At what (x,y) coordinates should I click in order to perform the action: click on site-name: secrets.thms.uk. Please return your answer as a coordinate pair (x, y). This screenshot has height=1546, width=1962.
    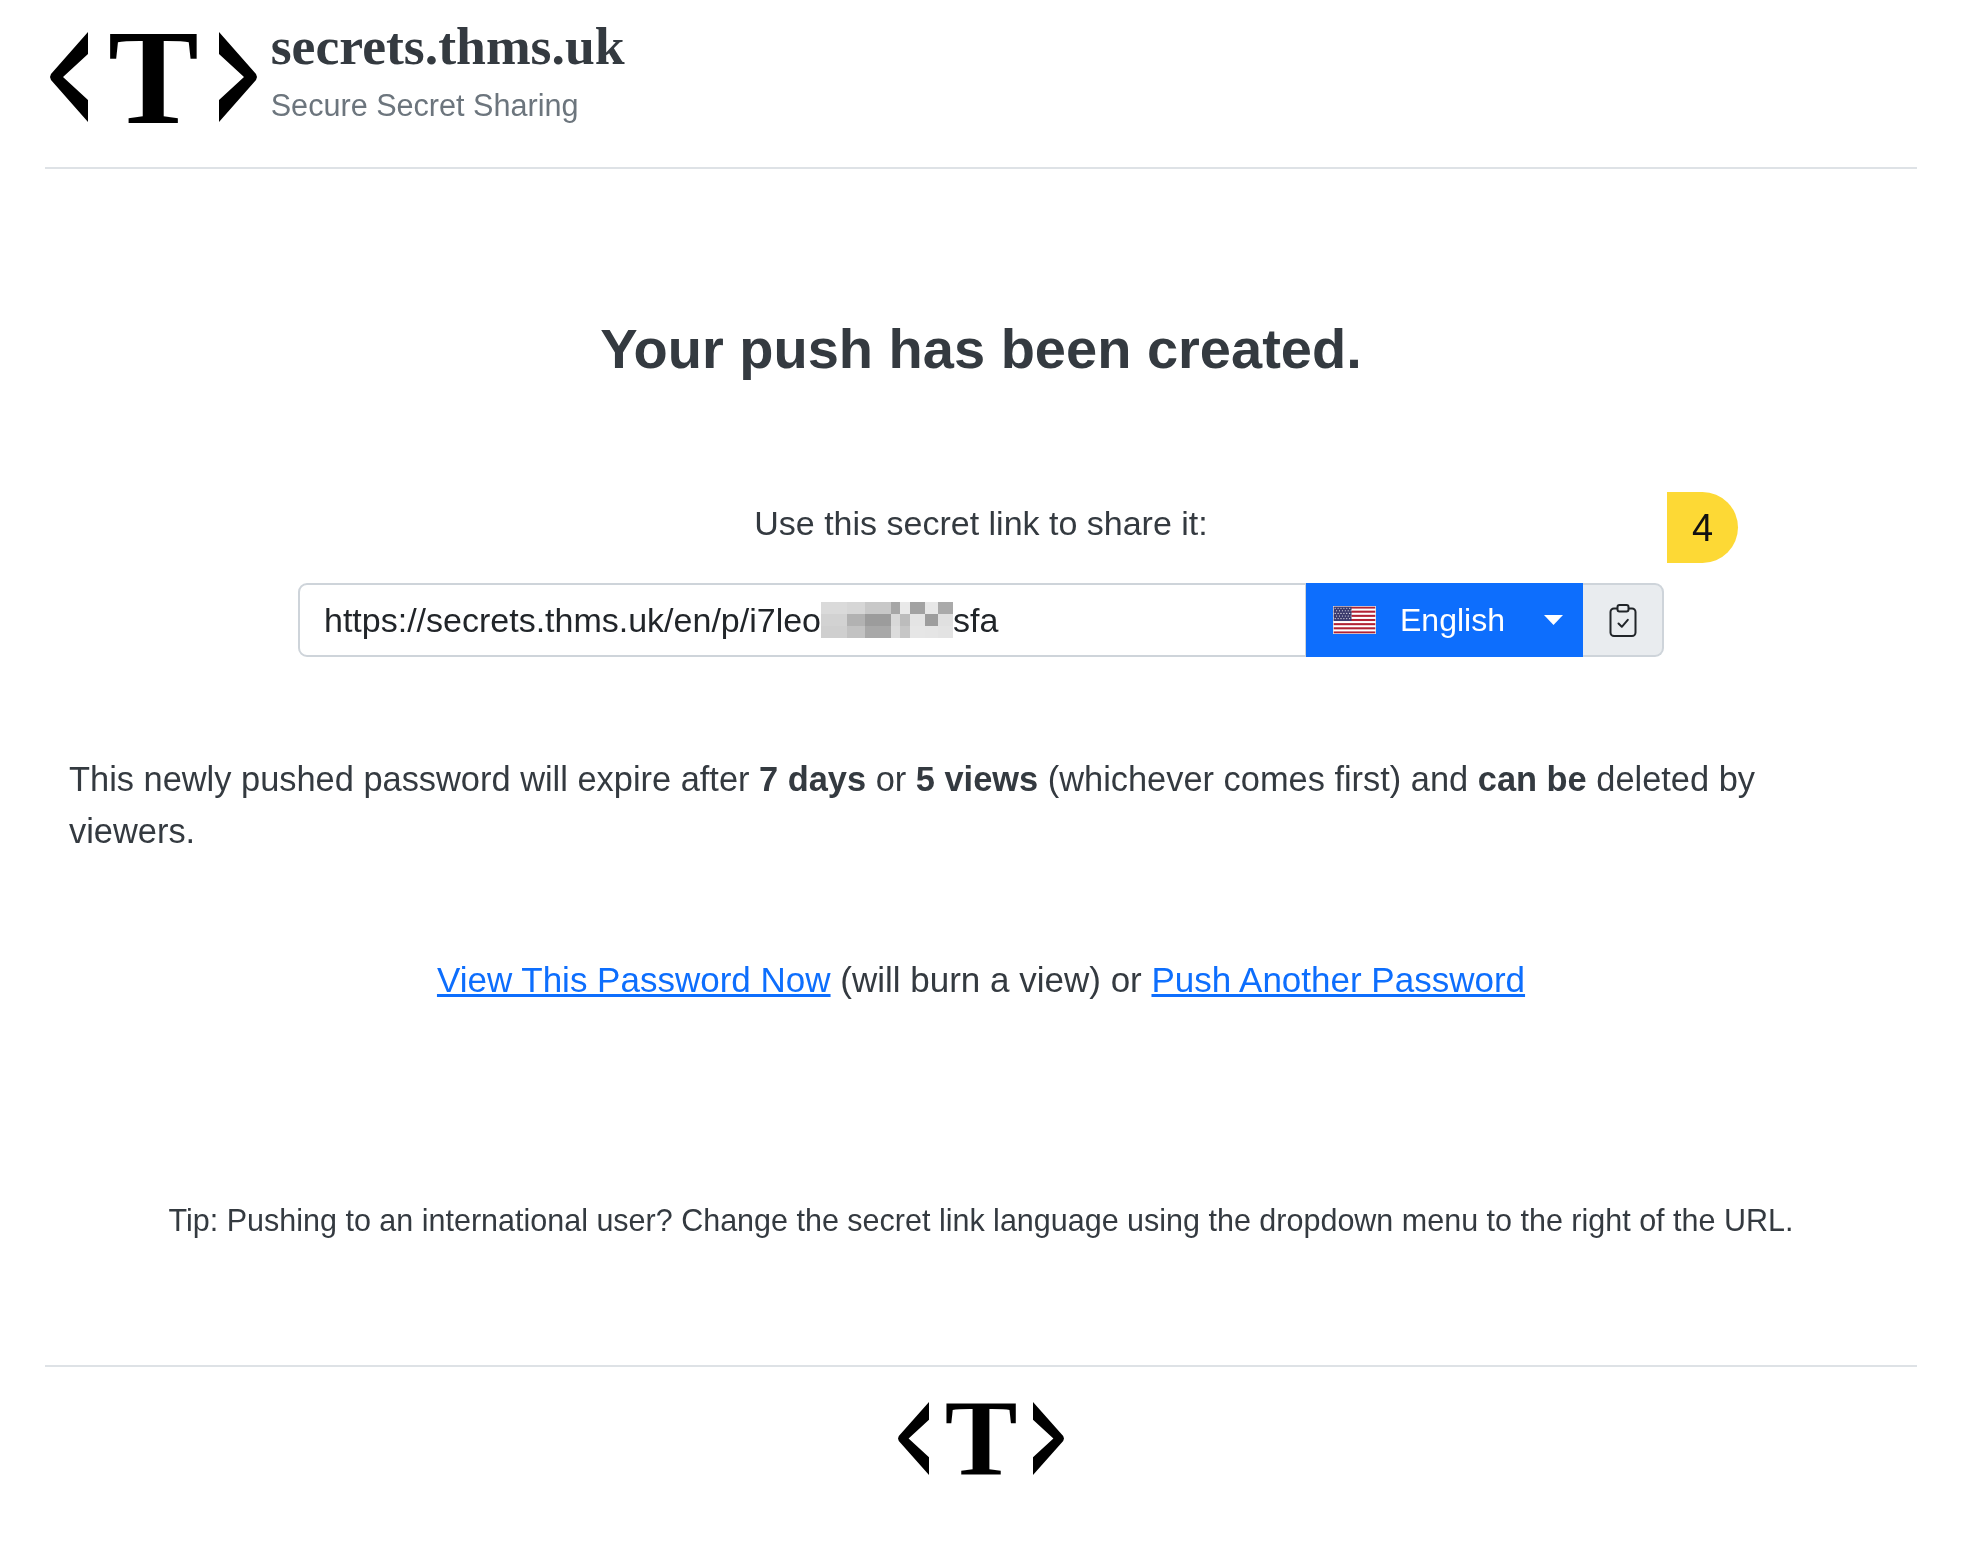
    Looking at the image, I should click on (447, 47).